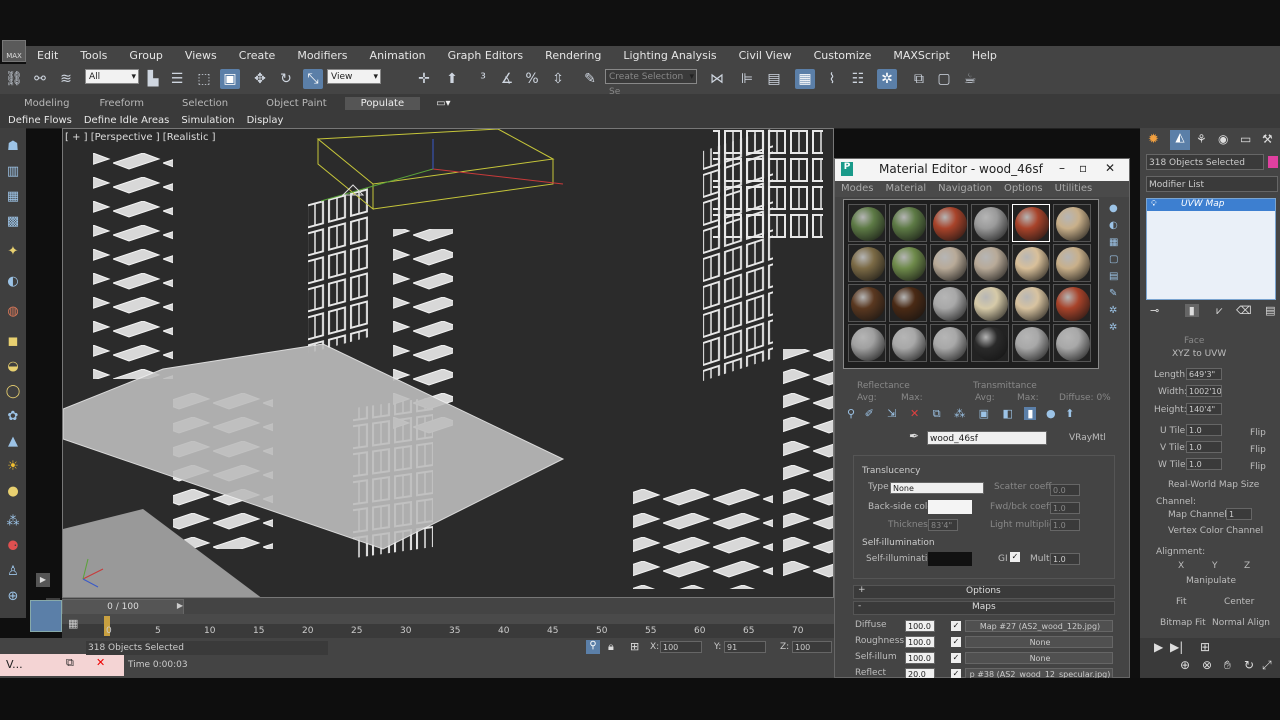 The image size is (1280, 720). What do you see at coordinates (1153, 139) in the screenshot?
I see `create-tab-icon: ✹` at bounding box center [1153, 139].